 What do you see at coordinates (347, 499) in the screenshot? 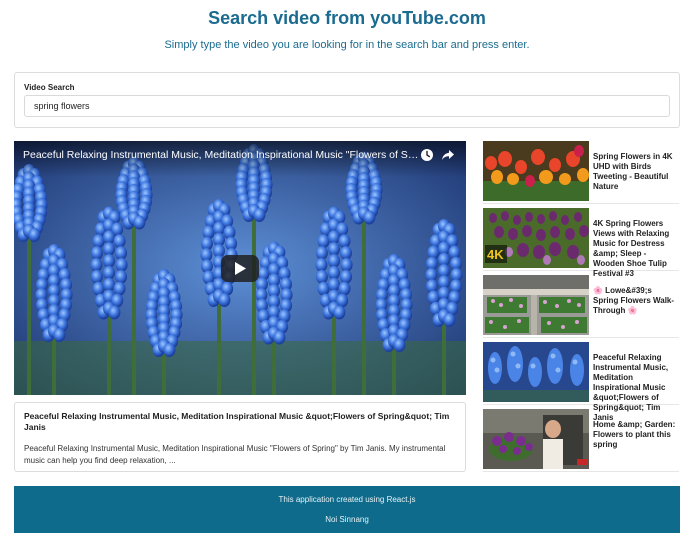
I see `footer-credit: This application created using React.js` at bounding box center [347, 499].